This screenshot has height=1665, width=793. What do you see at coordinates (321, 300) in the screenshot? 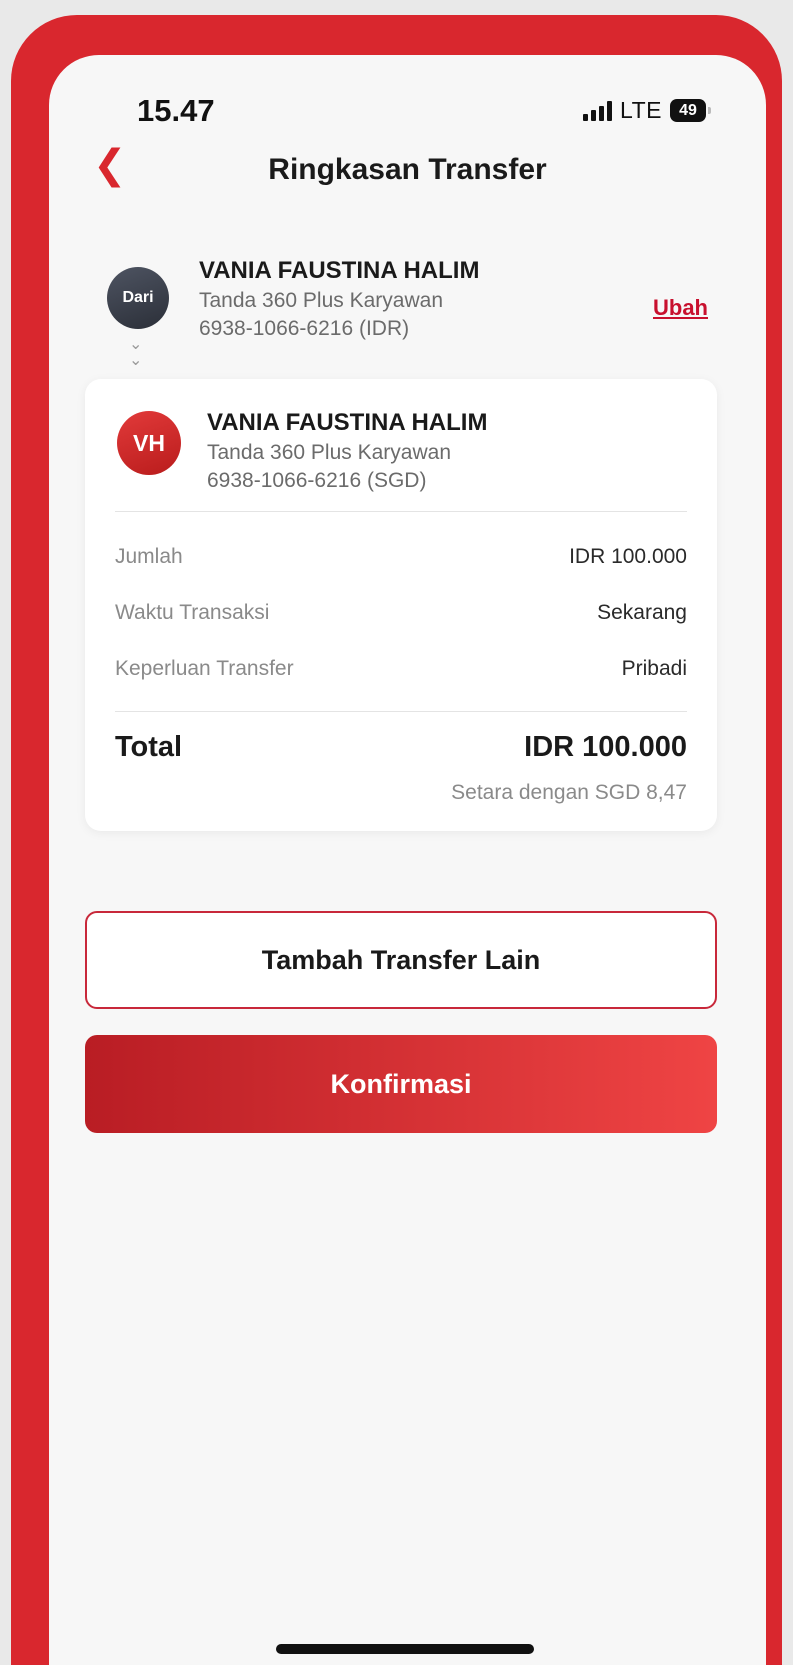
I see `from-account-product: Tanda 360 Plus Karyawan` at bounding box center [321, 300].